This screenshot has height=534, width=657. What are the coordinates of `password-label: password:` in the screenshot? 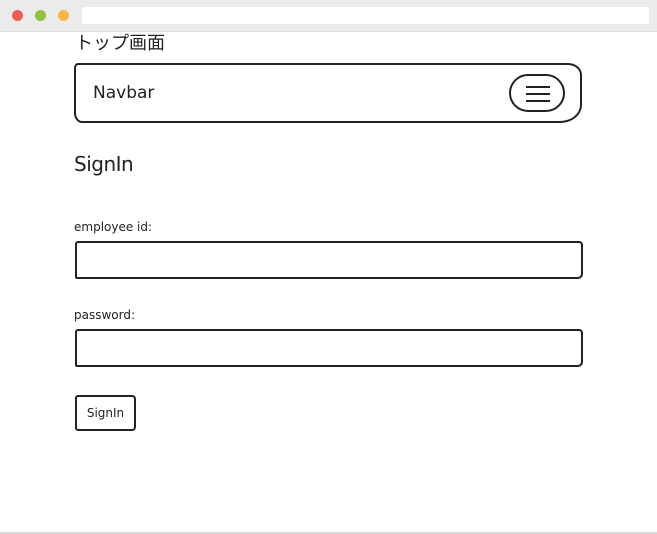 It's located at (105, 315).